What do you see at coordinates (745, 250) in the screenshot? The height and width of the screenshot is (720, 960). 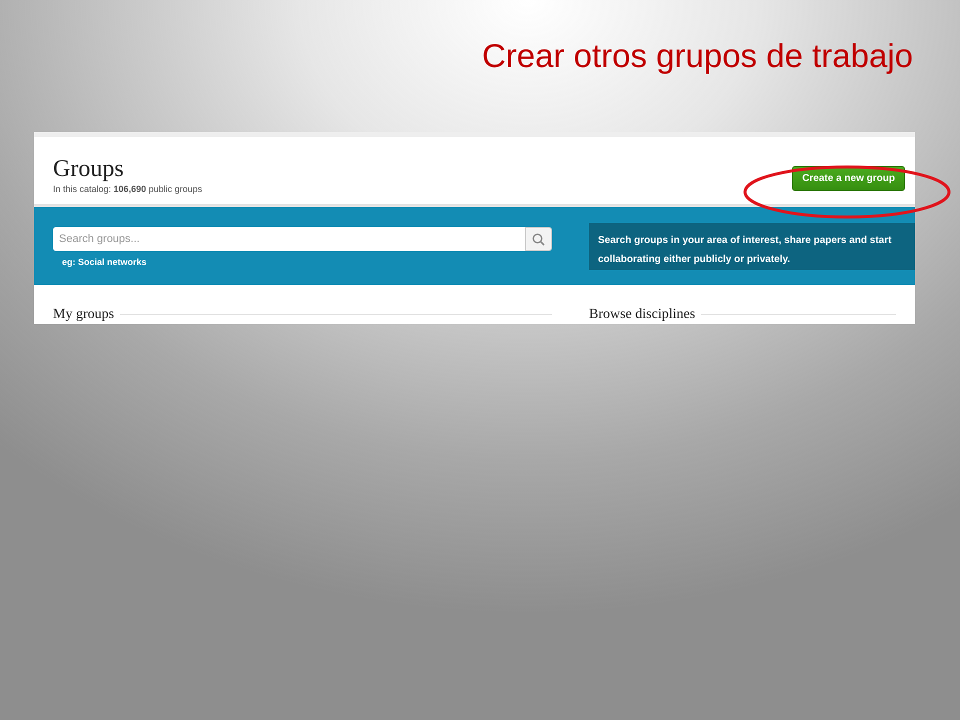 I see `info-text: Search groups in your area of interest, share papers and start collaborating either publicly or privately.` at bounding box center [745, 250].